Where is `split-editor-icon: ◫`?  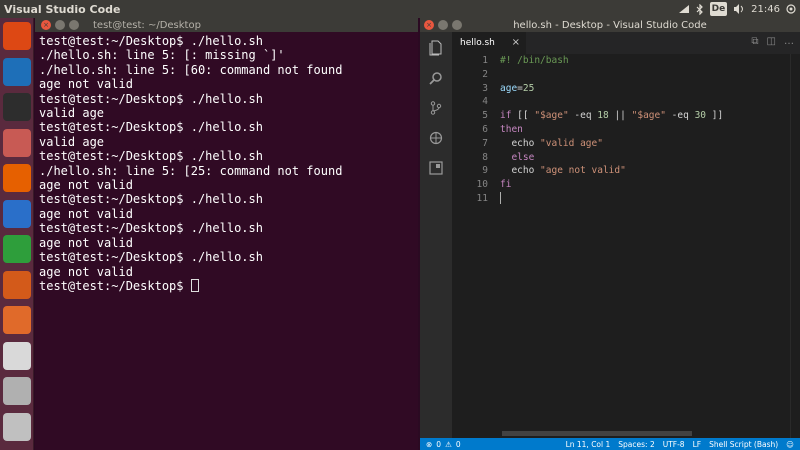
split-editor-icon: ◫ is located at coordinates (771, 41).